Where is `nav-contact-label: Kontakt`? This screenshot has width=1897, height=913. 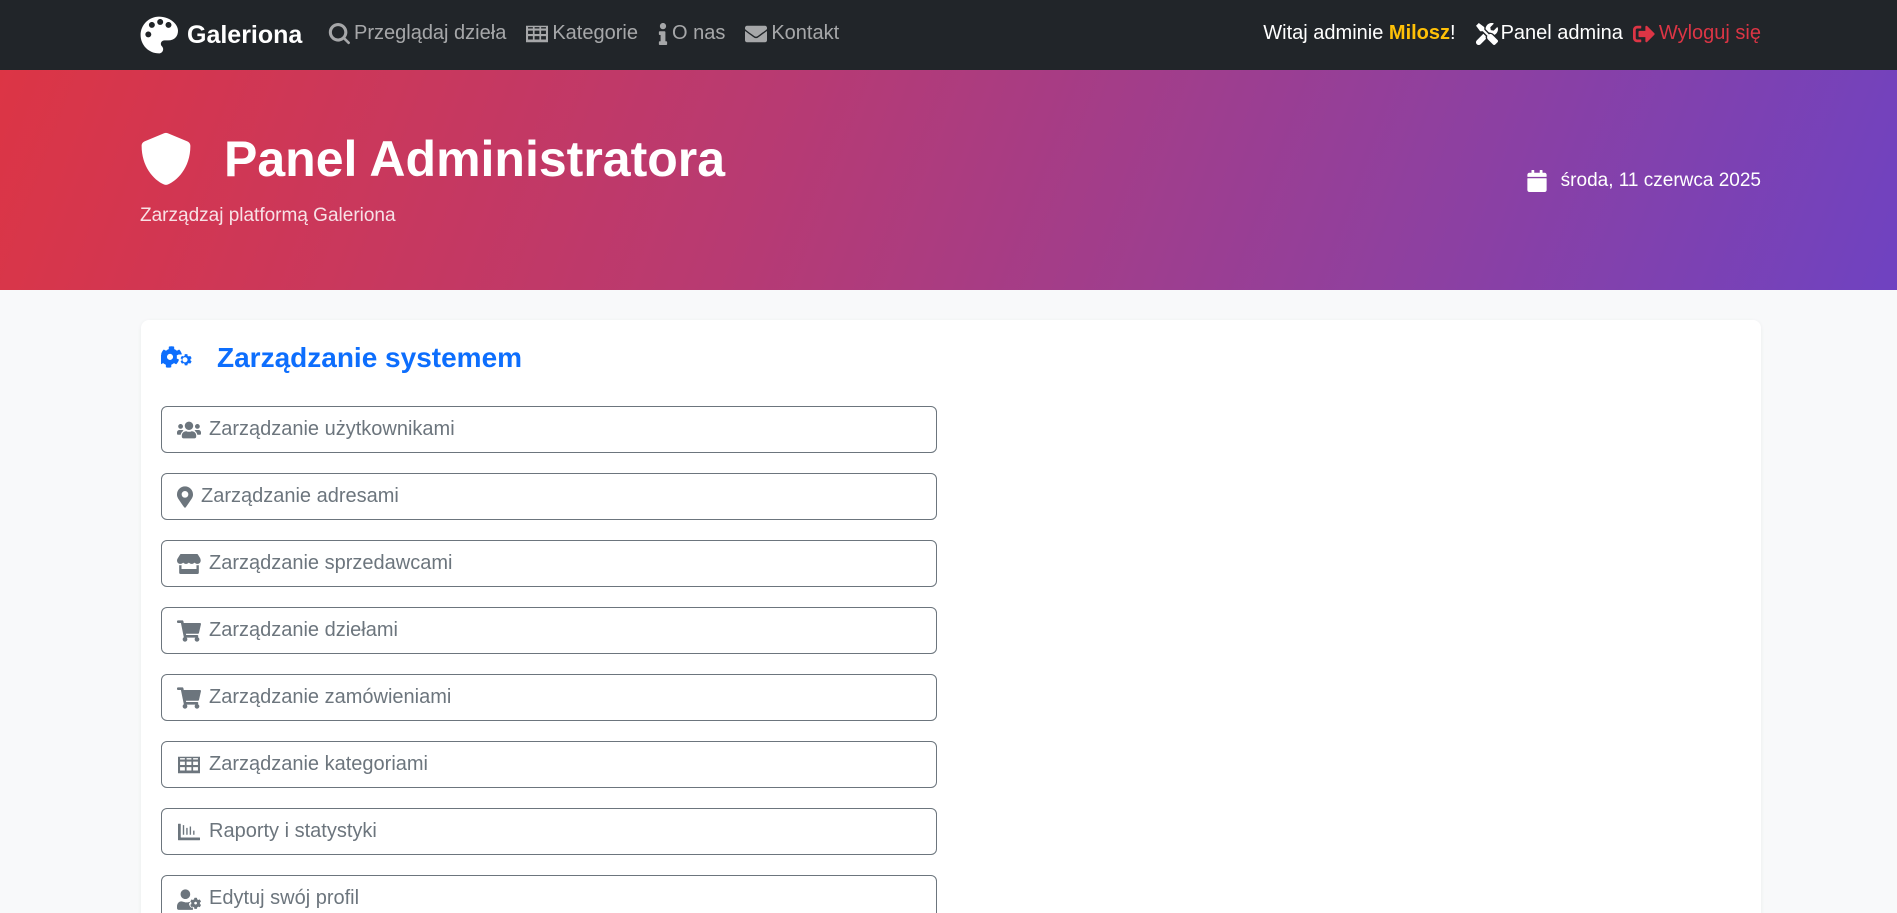
nav-contact-label: Kontakt is located at coordinates (805, 33).